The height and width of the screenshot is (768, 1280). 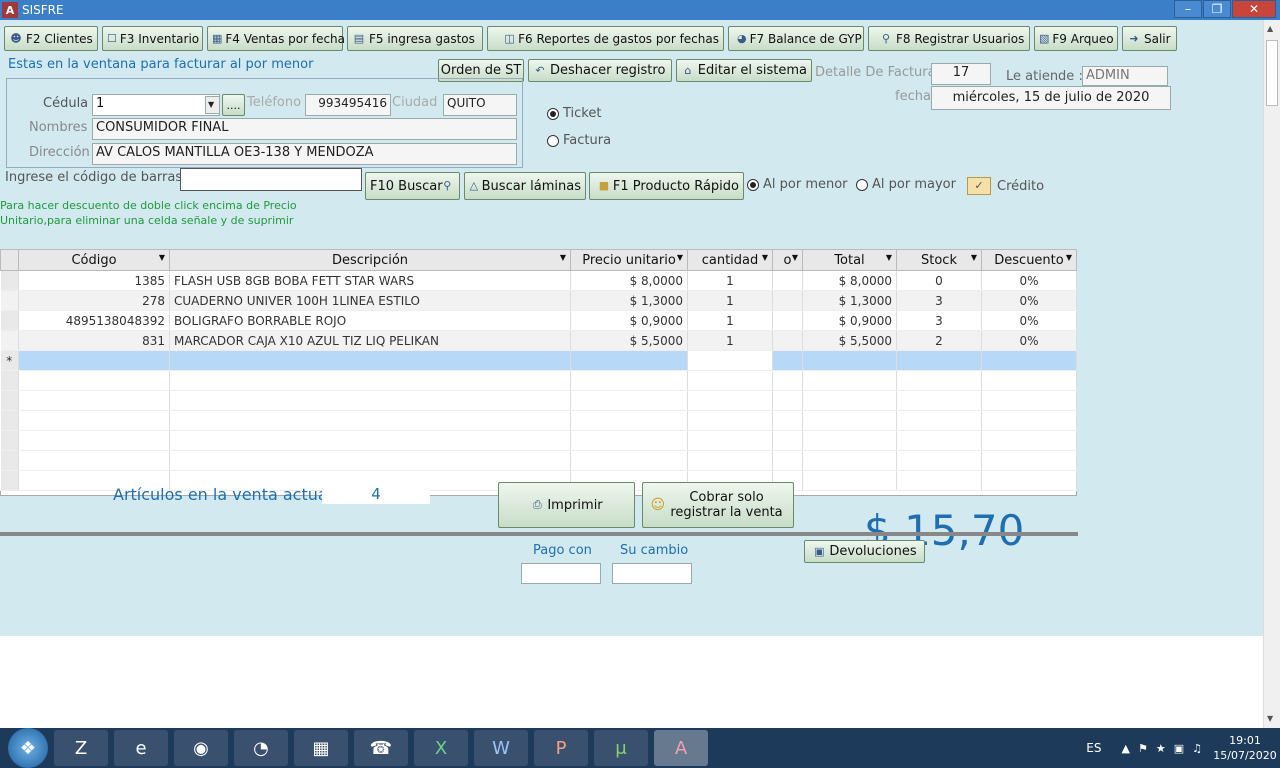 I want to click on clientes-button: ☻ F2 Clientes, so click(x=51, y=38).